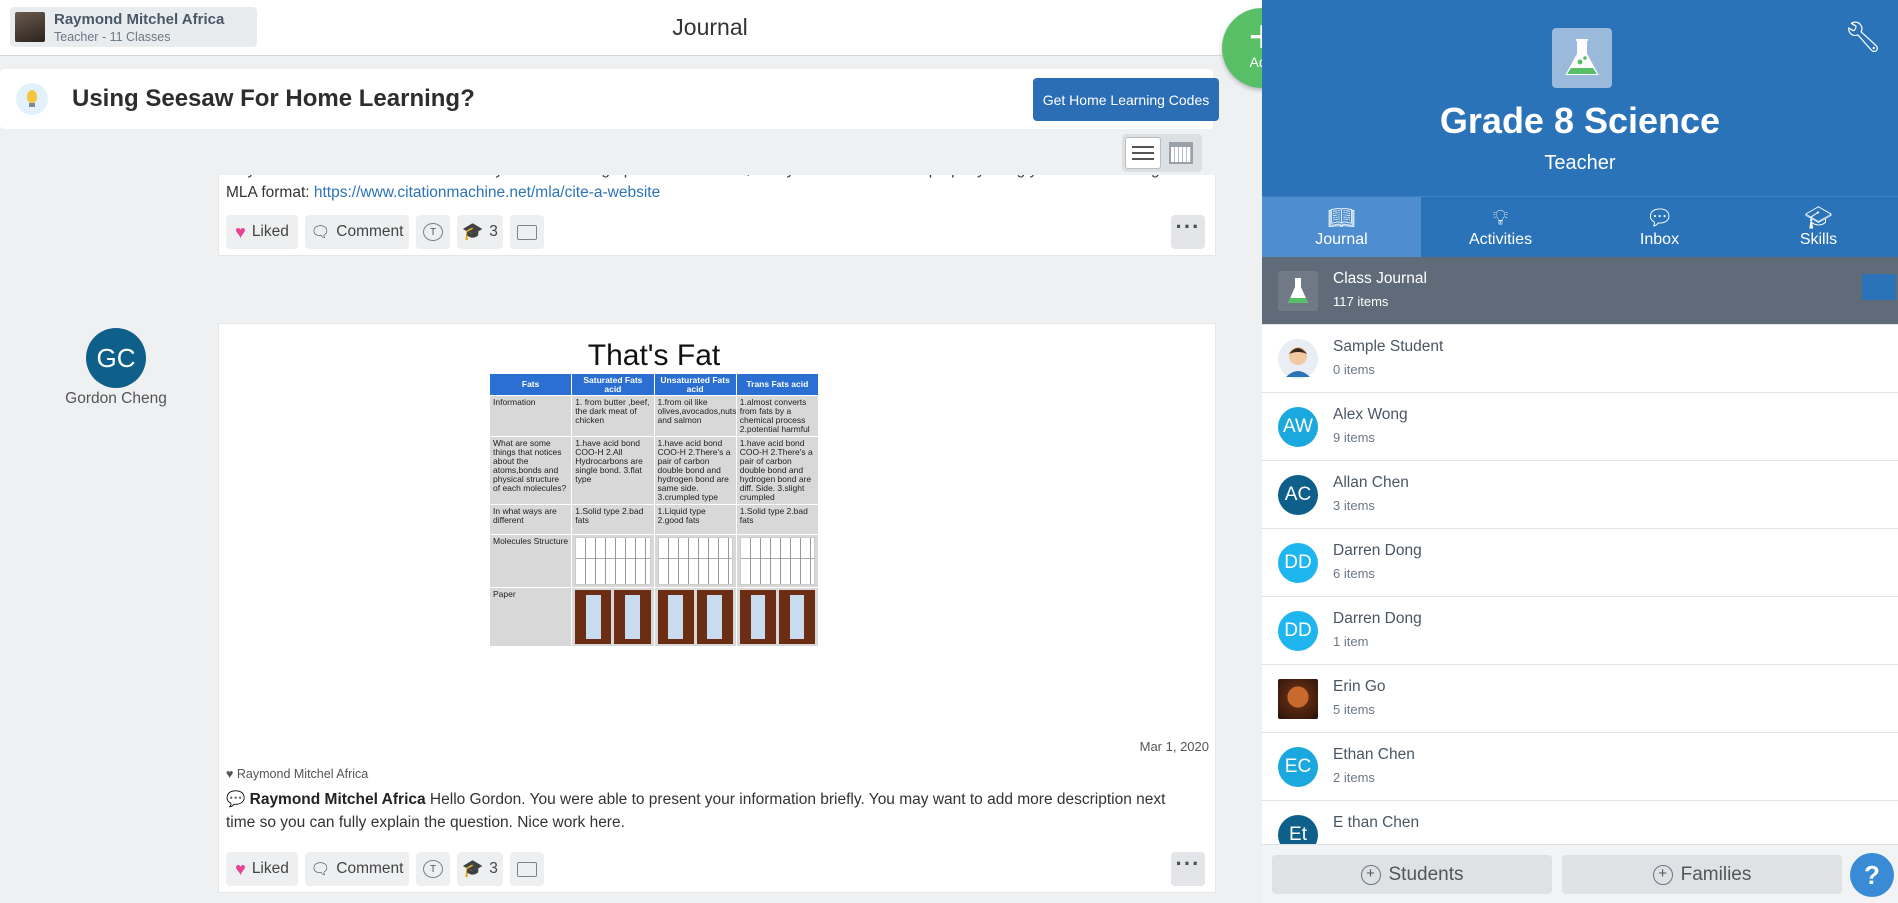  I want to click on page-title: Journal, so click(710, 27).